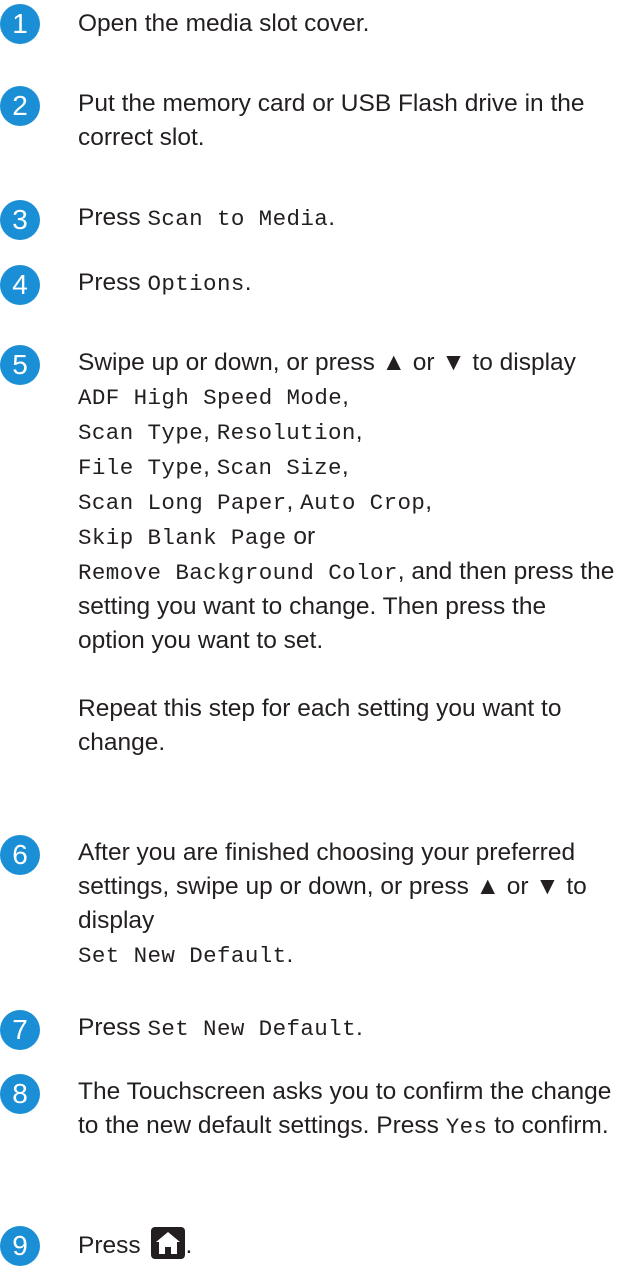 This screenshot has width=619, height=1279. I want to click on step-text: Press Set New Default., so click(346, 1028).